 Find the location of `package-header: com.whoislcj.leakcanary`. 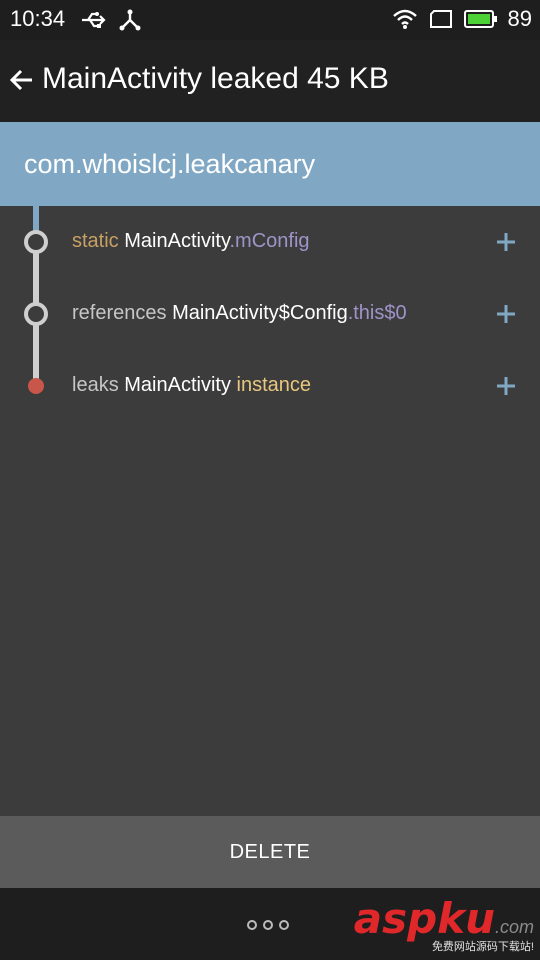

package-header: com.whoislcj.leakcanary is located at coordinates (270, 164).